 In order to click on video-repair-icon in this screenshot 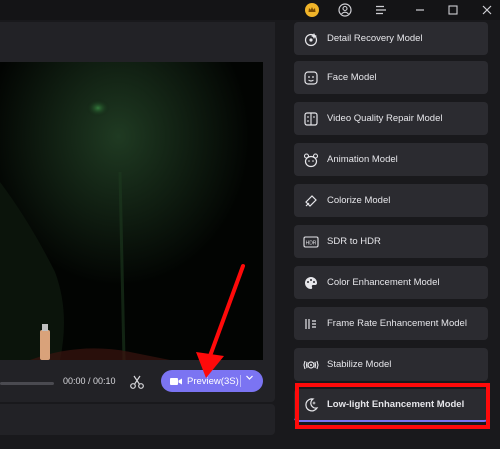, I will do `click(311, 118)`.